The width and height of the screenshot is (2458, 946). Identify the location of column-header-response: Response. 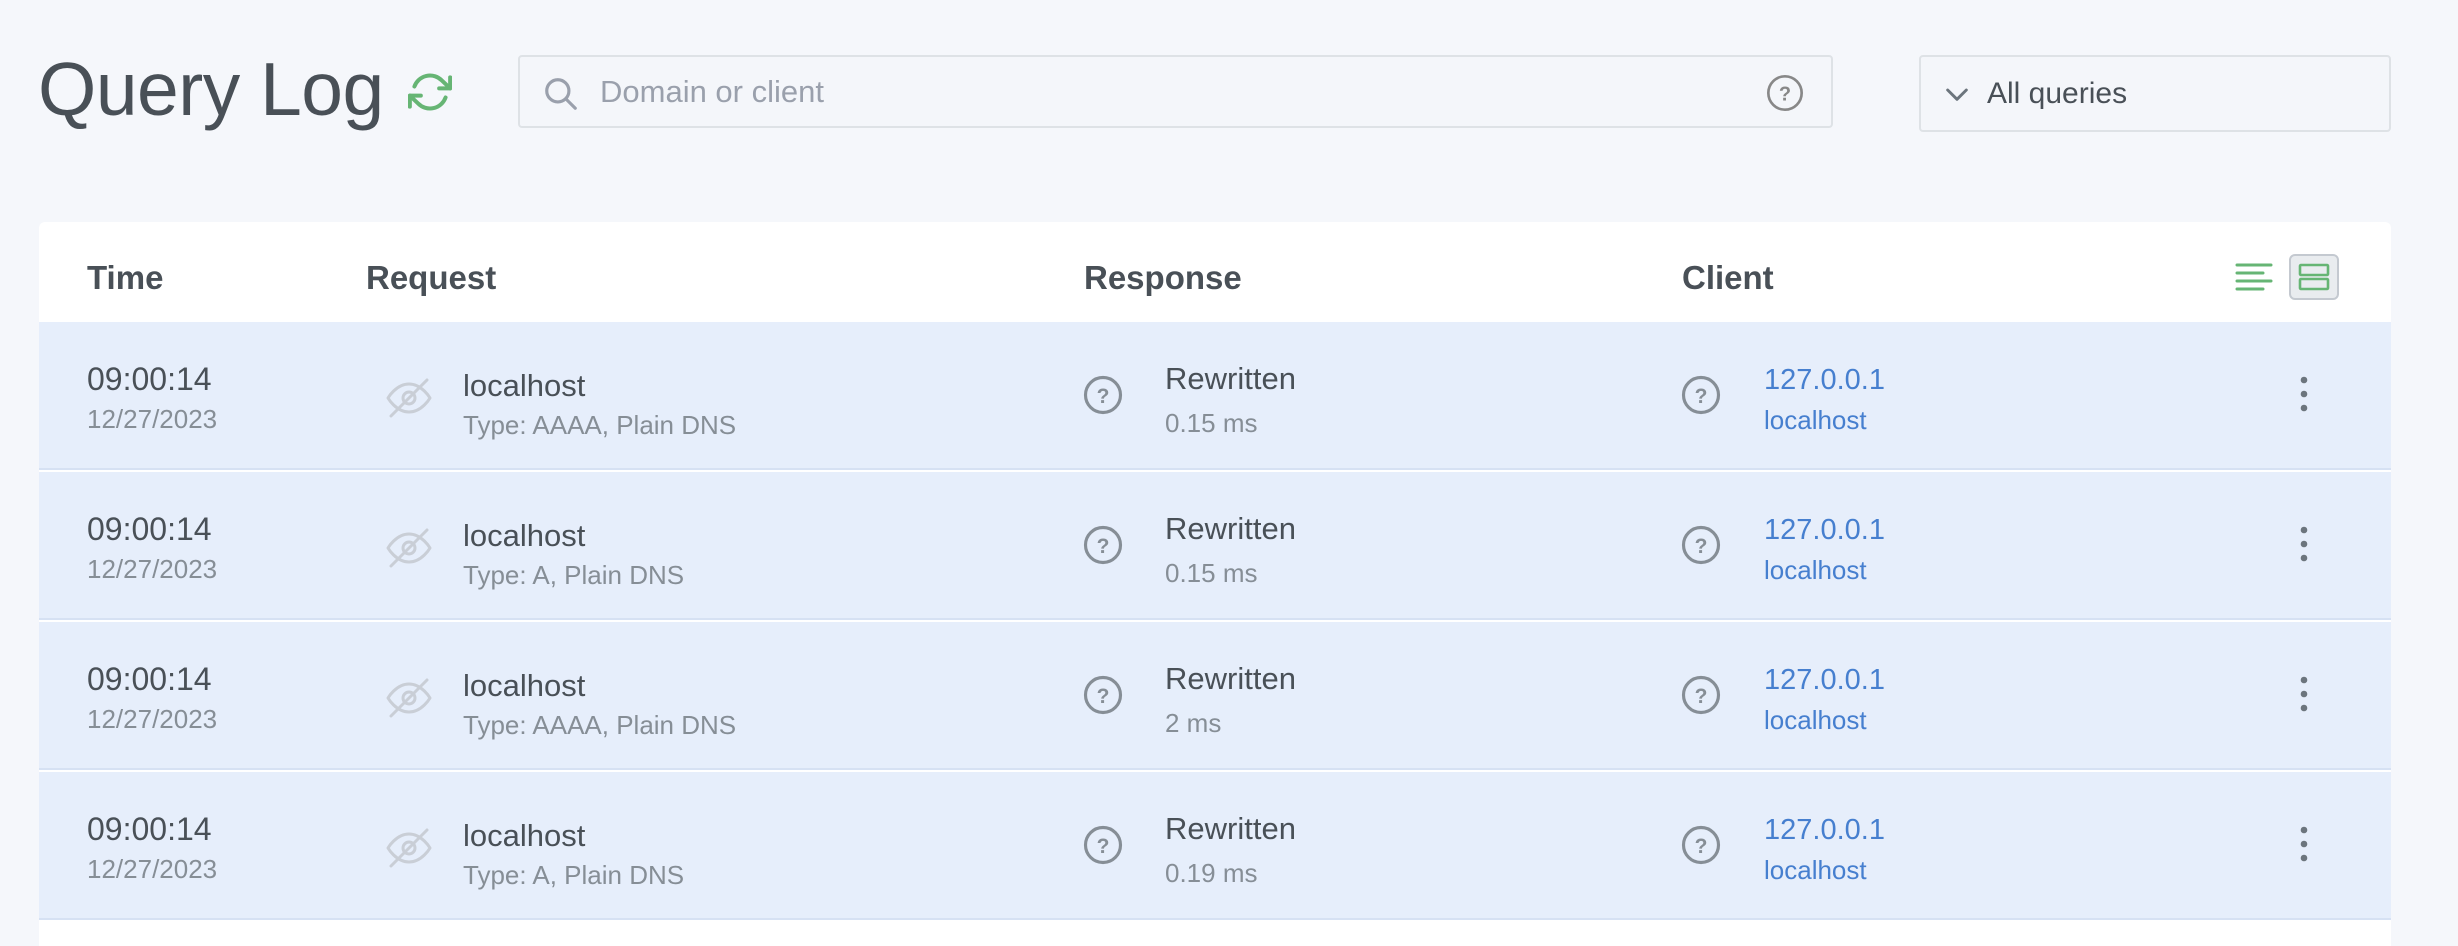
(1163, 278).